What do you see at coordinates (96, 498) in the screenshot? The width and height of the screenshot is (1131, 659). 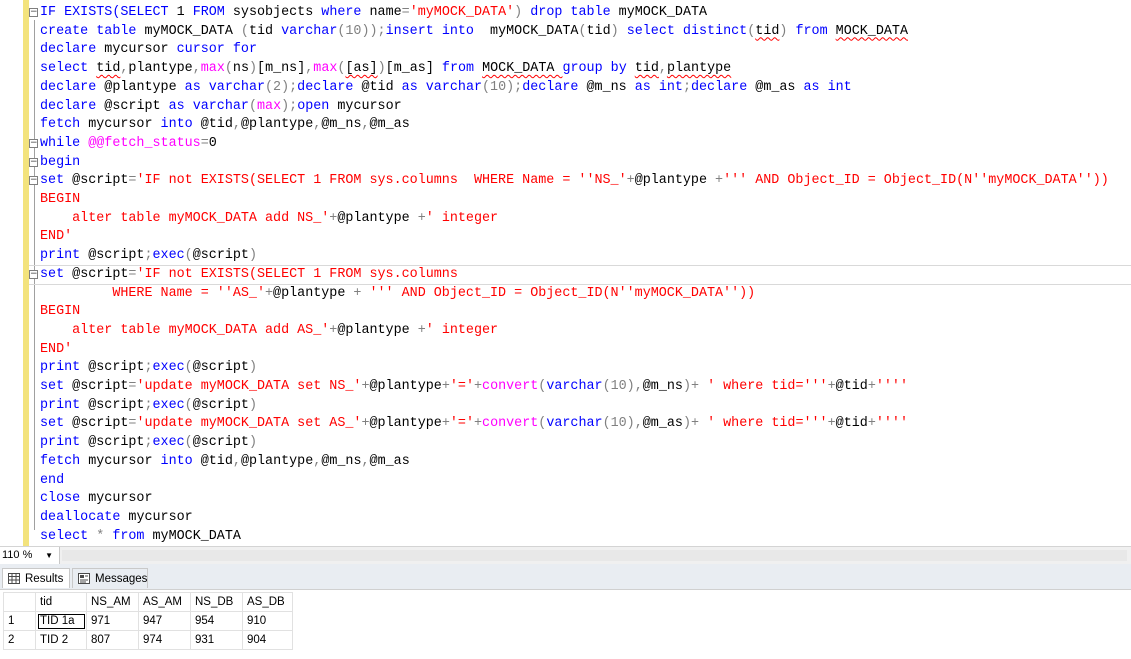 I see `code-line: close mycursor` at bounding box center [96, 498].